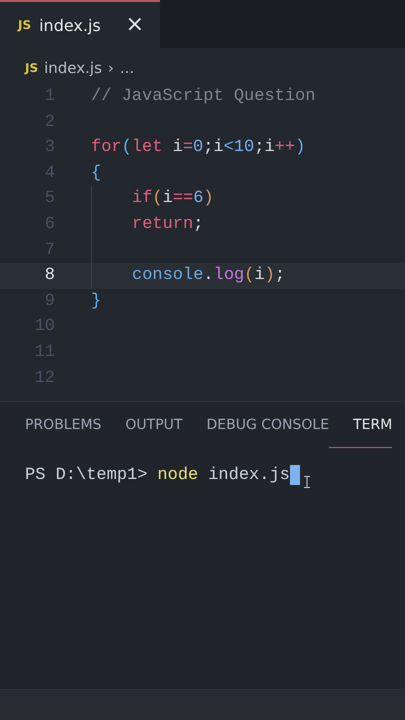 The image size is (405, 720). What do you see at coordinates (177, 475) in the screenshot?
I see `terminal-command: node` at bounding box center [177, 475].